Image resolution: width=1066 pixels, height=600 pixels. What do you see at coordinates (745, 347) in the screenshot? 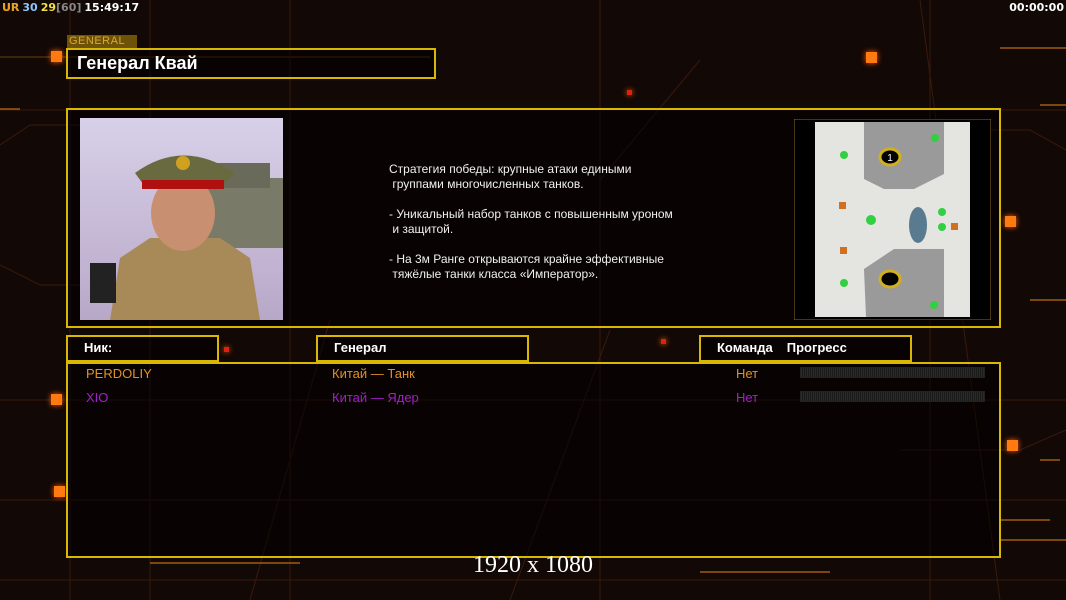
I see `header-team: Команда` at bounding box center [745, 347].